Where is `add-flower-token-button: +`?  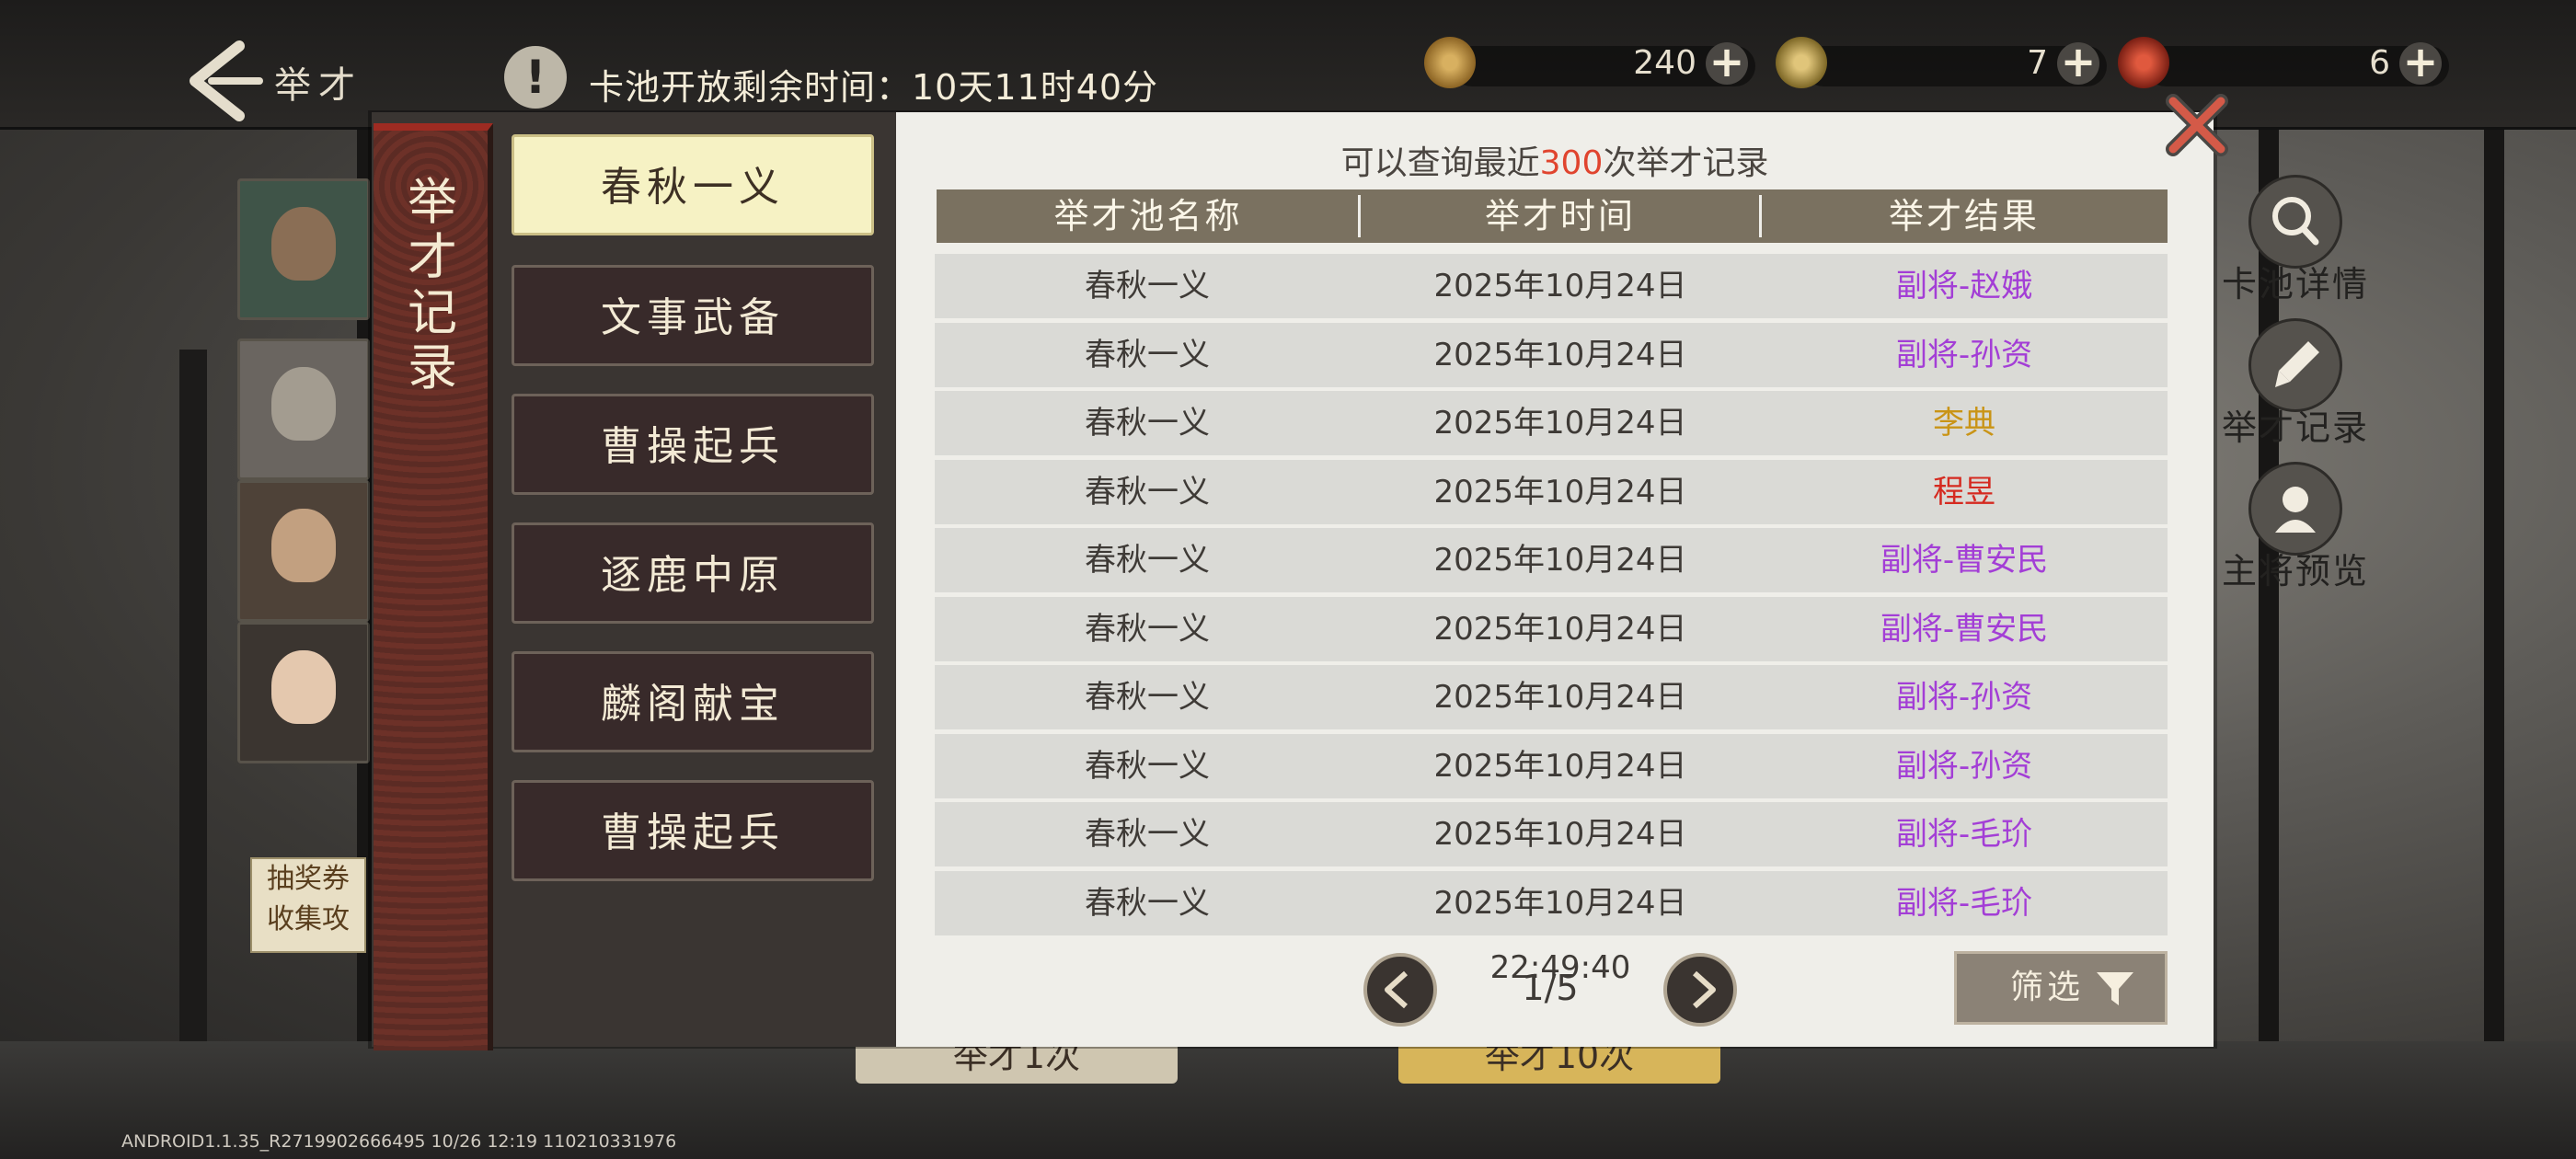
add-flower-token-button: + is located at coordinates (2078, 62).